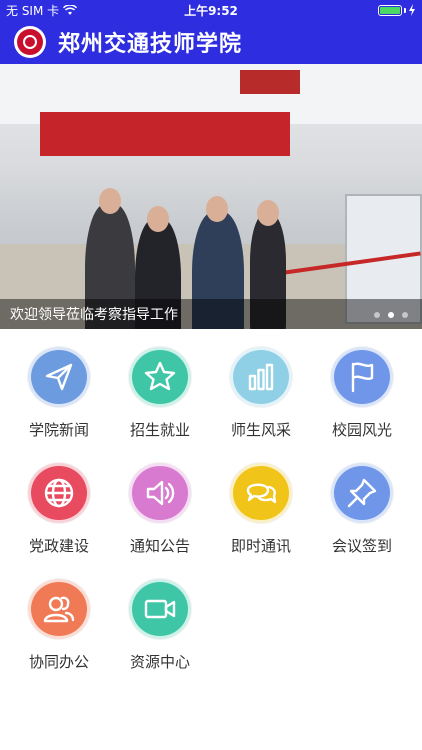  I want to click on bar-chart-icon, so click(261, 377).